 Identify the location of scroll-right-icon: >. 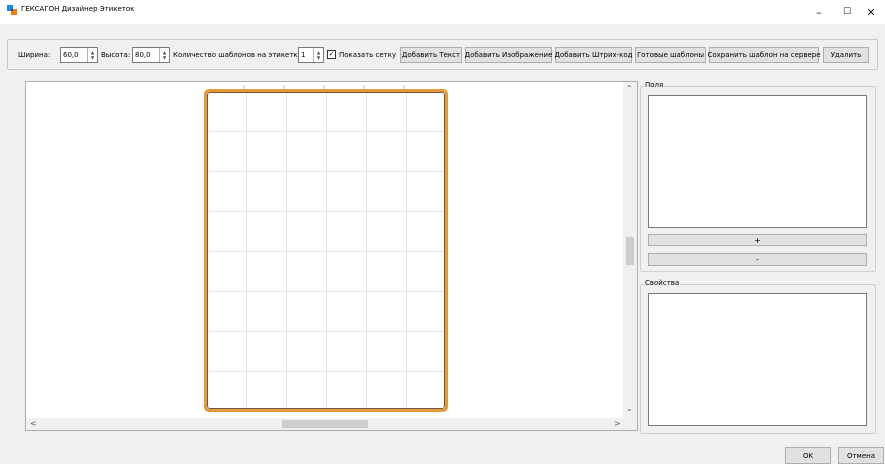
(617, 423).